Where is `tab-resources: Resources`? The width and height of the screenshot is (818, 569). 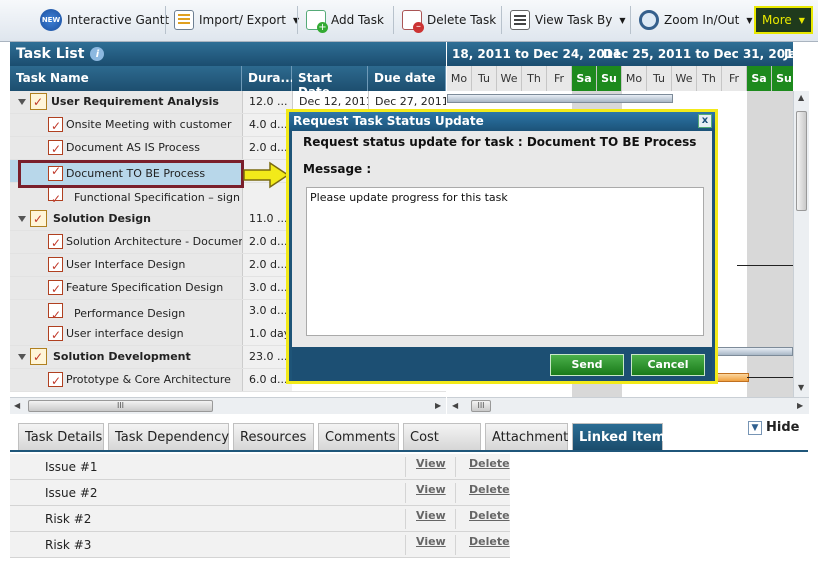 tab-resources: Resources is located at coordinates (273, 436).